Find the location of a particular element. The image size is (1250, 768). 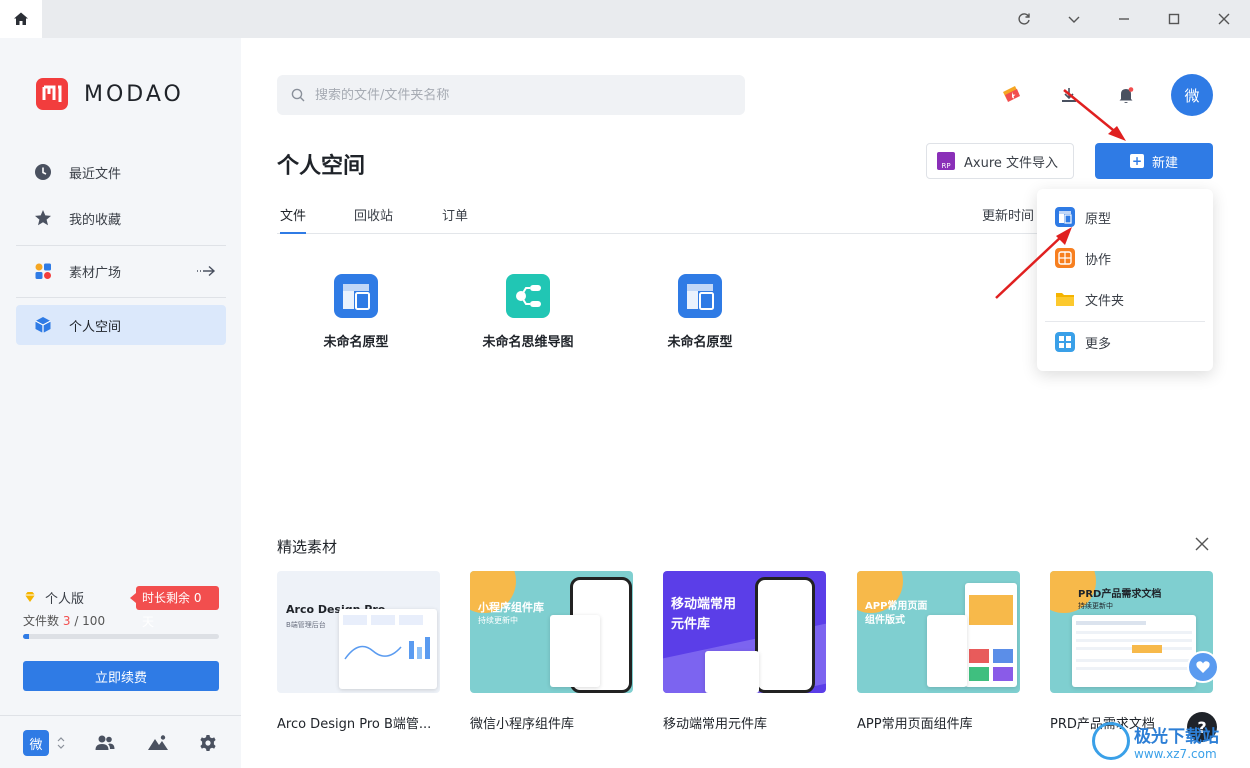

featured-thumbnail: APP常用页面 组件版式 is located at coordinates (938, 632).